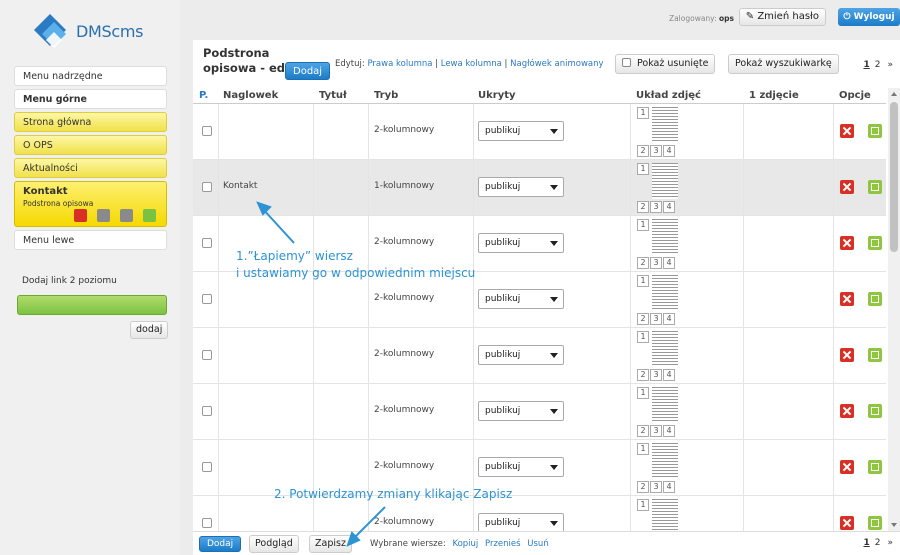 The image size is (900, 555). Describe the element at coordinates (665, 64) in the screenshot. I see `show-deleted-button: Pokaż usunięte` at that location.